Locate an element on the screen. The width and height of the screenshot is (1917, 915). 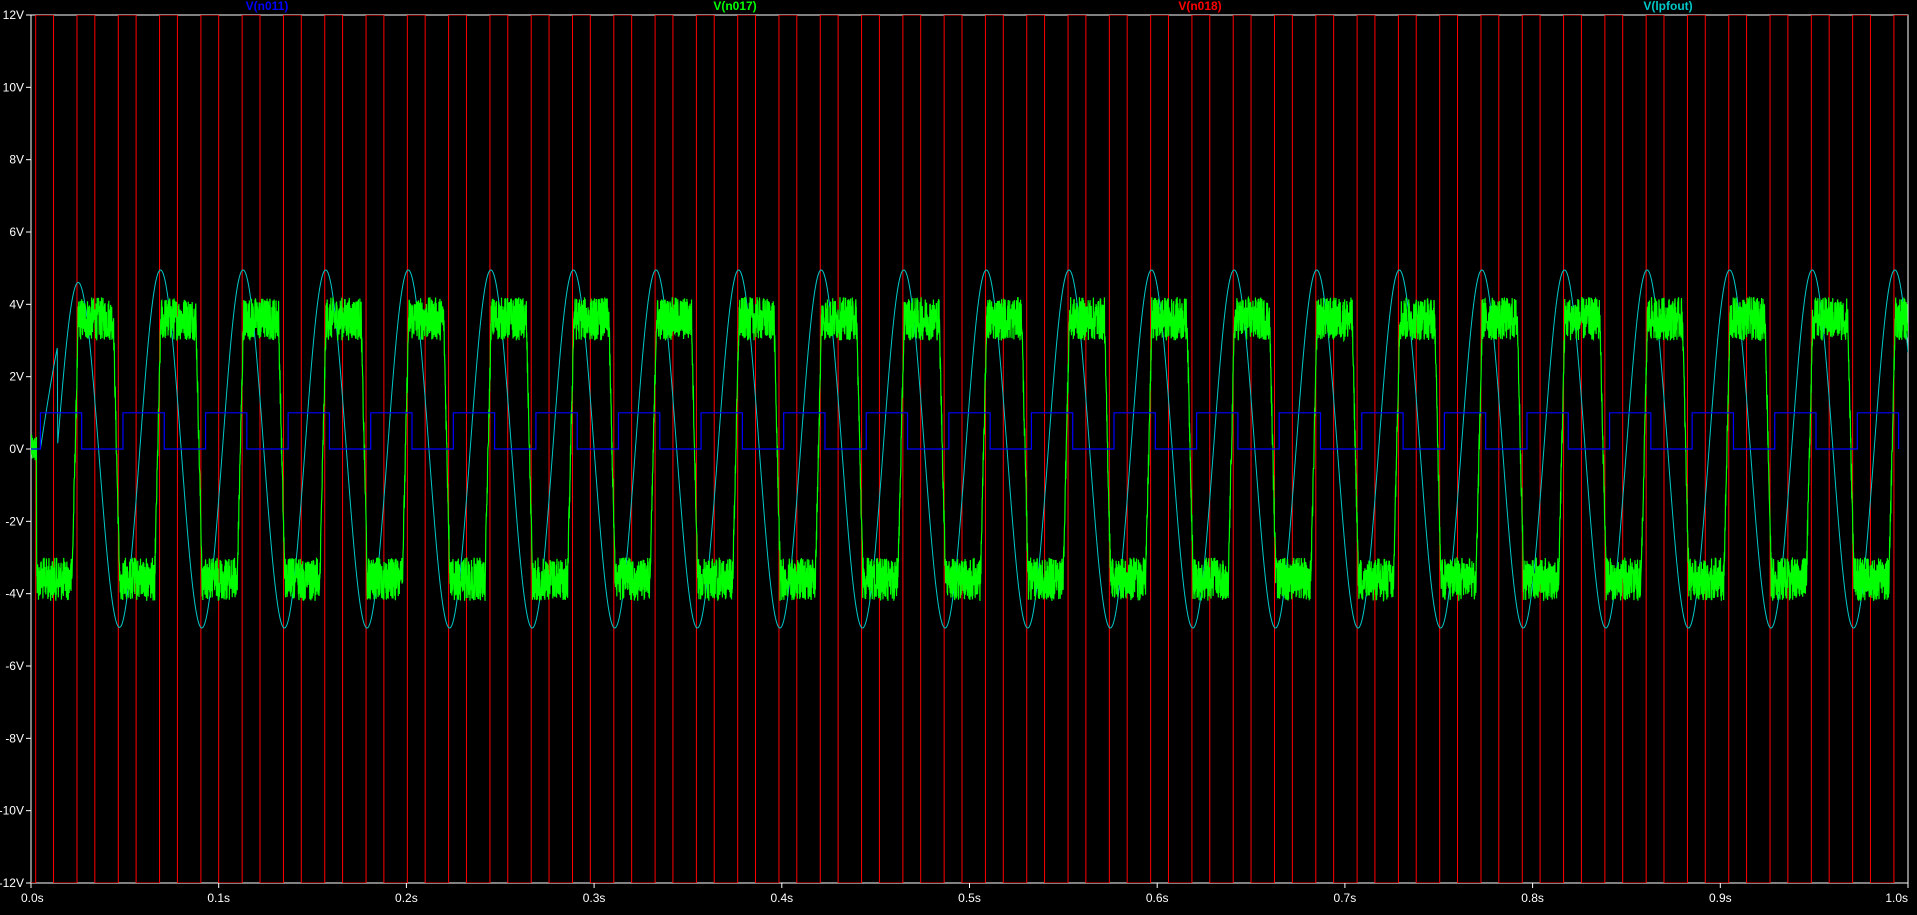
y-tick-label: 12V is located at coordinates (13, 15).